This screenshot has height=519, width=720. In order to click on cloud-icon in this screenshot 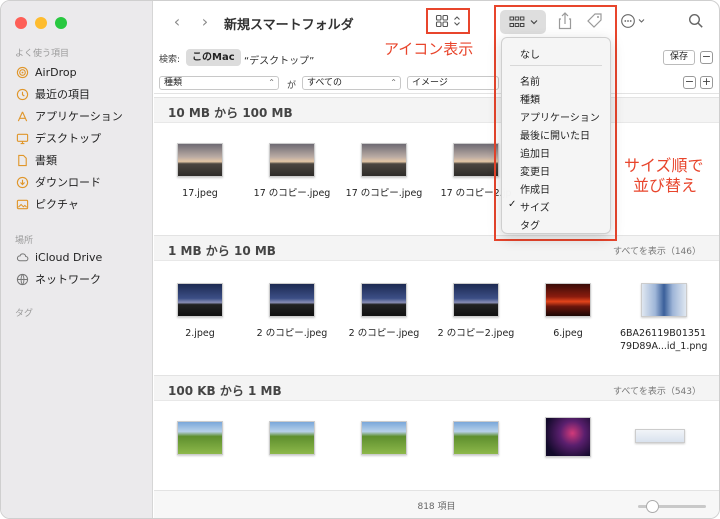, I will do `click(22, 257)`.